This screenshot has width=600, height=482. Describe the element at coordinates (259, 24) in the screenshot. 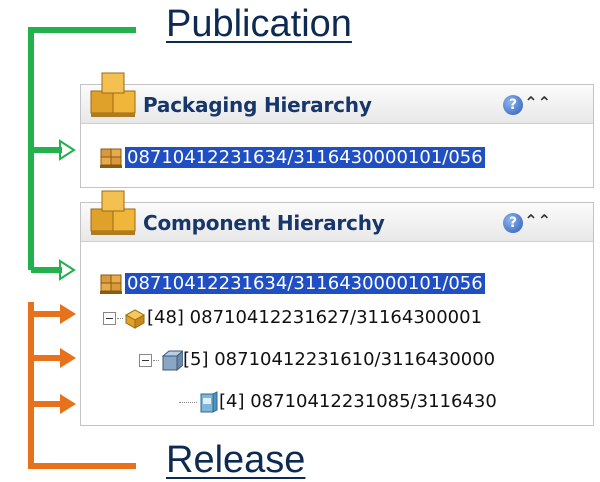

I see `publication-label: Publication` at that location.